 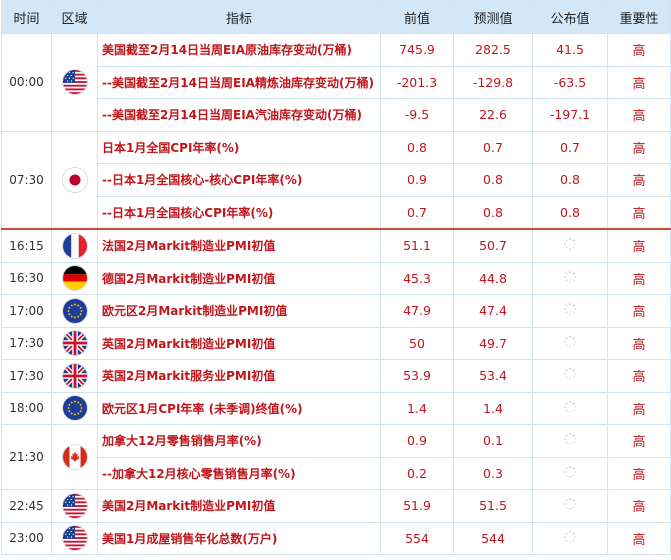 I want to click on table-row: --加拿大12月核心零售销售月率(%) 0.2 0.3 高, so click(x=336, y=473).